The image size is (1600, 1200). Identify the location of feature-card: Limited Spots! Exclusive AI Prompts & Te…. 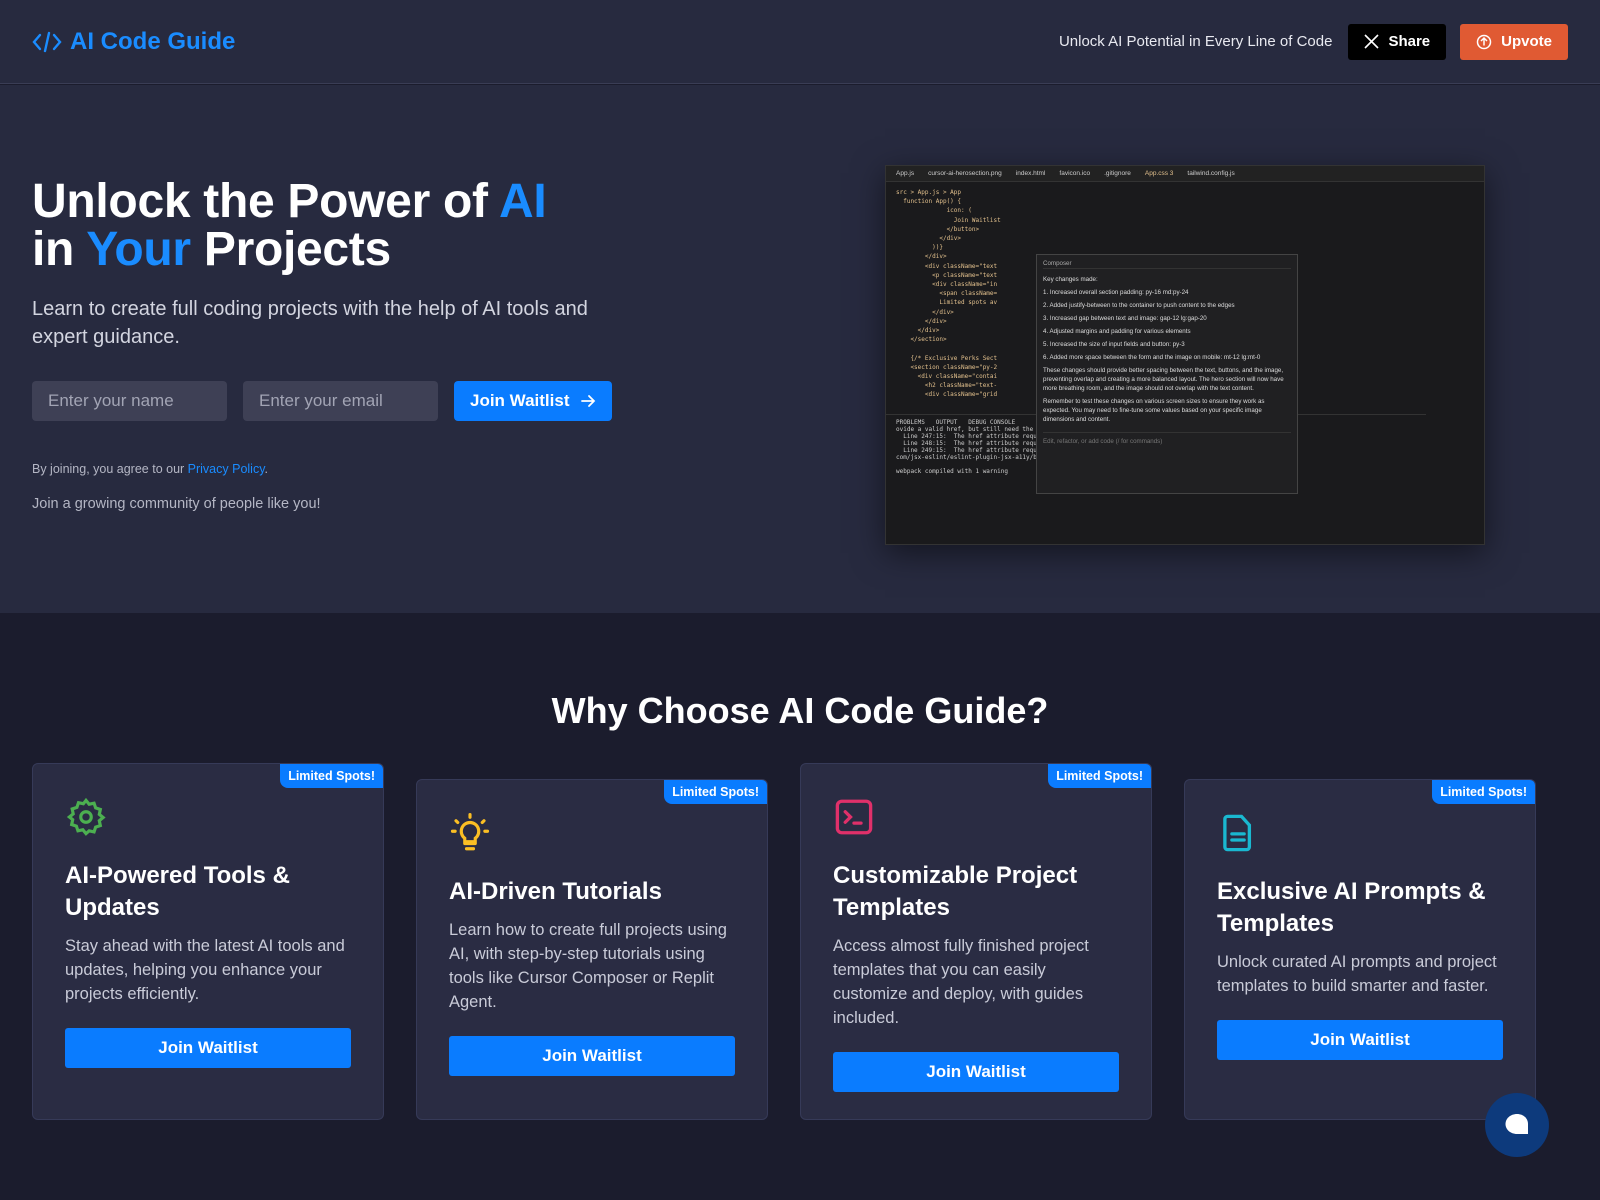
(1360, 949).